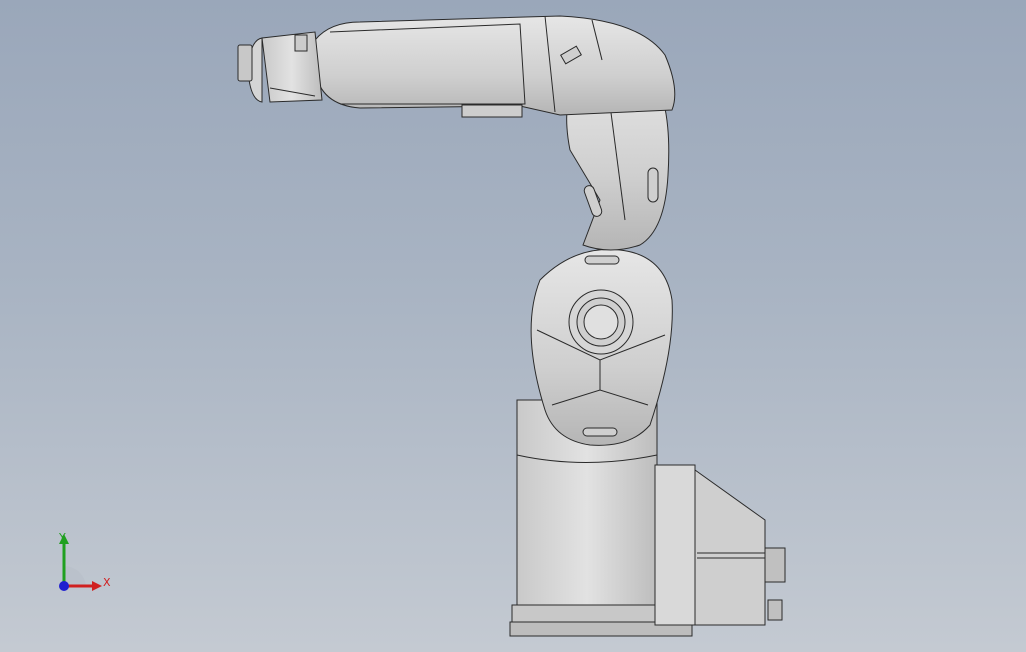 The width and height of the screenshot is (1026, 652). What do you see at coordinates (107, 582) in the screenshot?
I see `x-axis-label: X` at bounding box center [107, 582].